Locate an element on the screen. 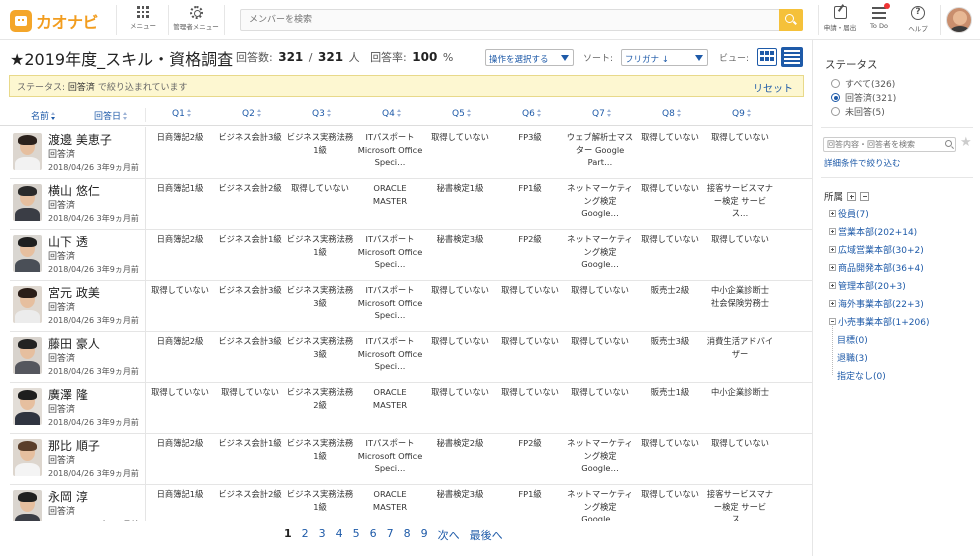 The width and height of the screenshot is (980, 556). page-link: 7 is located at coordinates (390, 535).